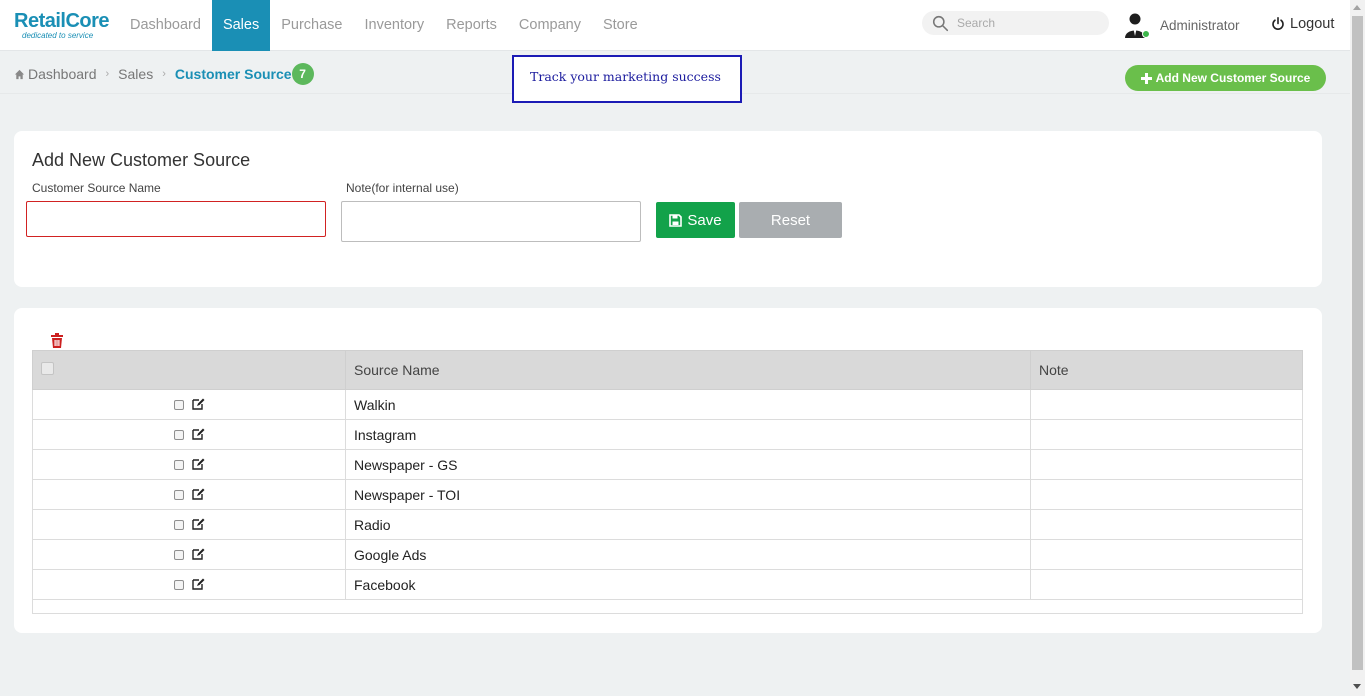 The width and height of the screenshot is (1365, 696). Describe the element at coordinates (233, 74) in the screenshot. I see `breadcrumb-current: Customer Source` at that location.